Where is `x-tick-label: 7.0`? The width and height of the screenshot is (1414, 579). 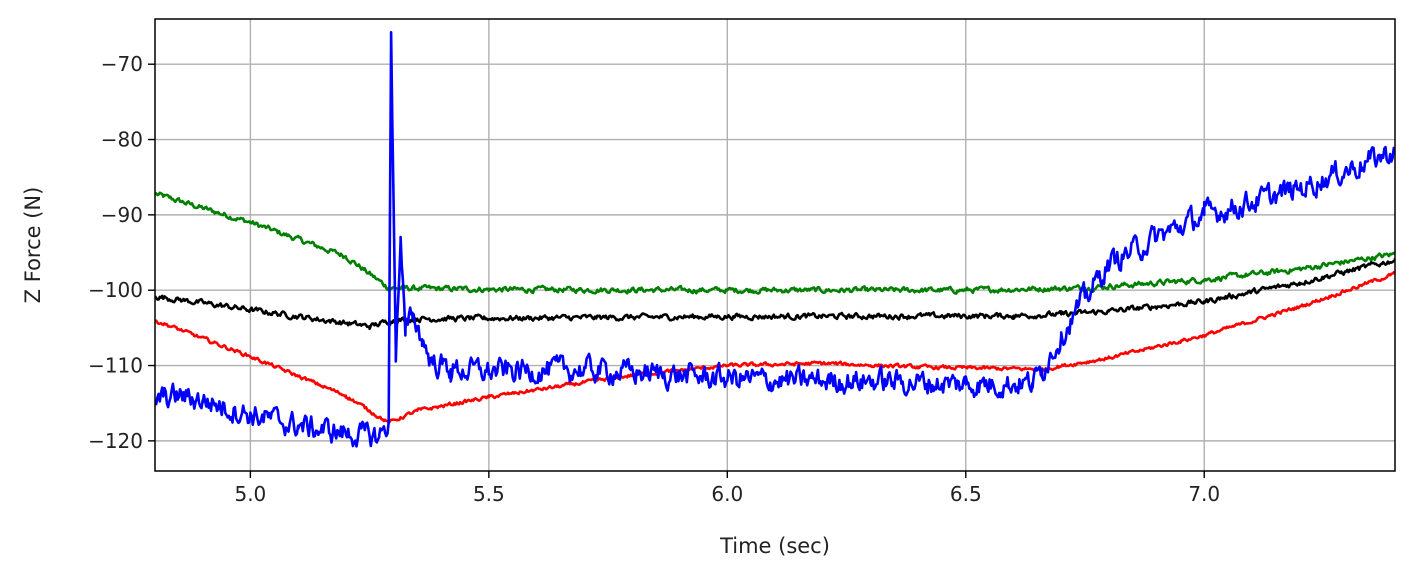 x-tick-label: 7.0 is located at coordinates (1204, 494).